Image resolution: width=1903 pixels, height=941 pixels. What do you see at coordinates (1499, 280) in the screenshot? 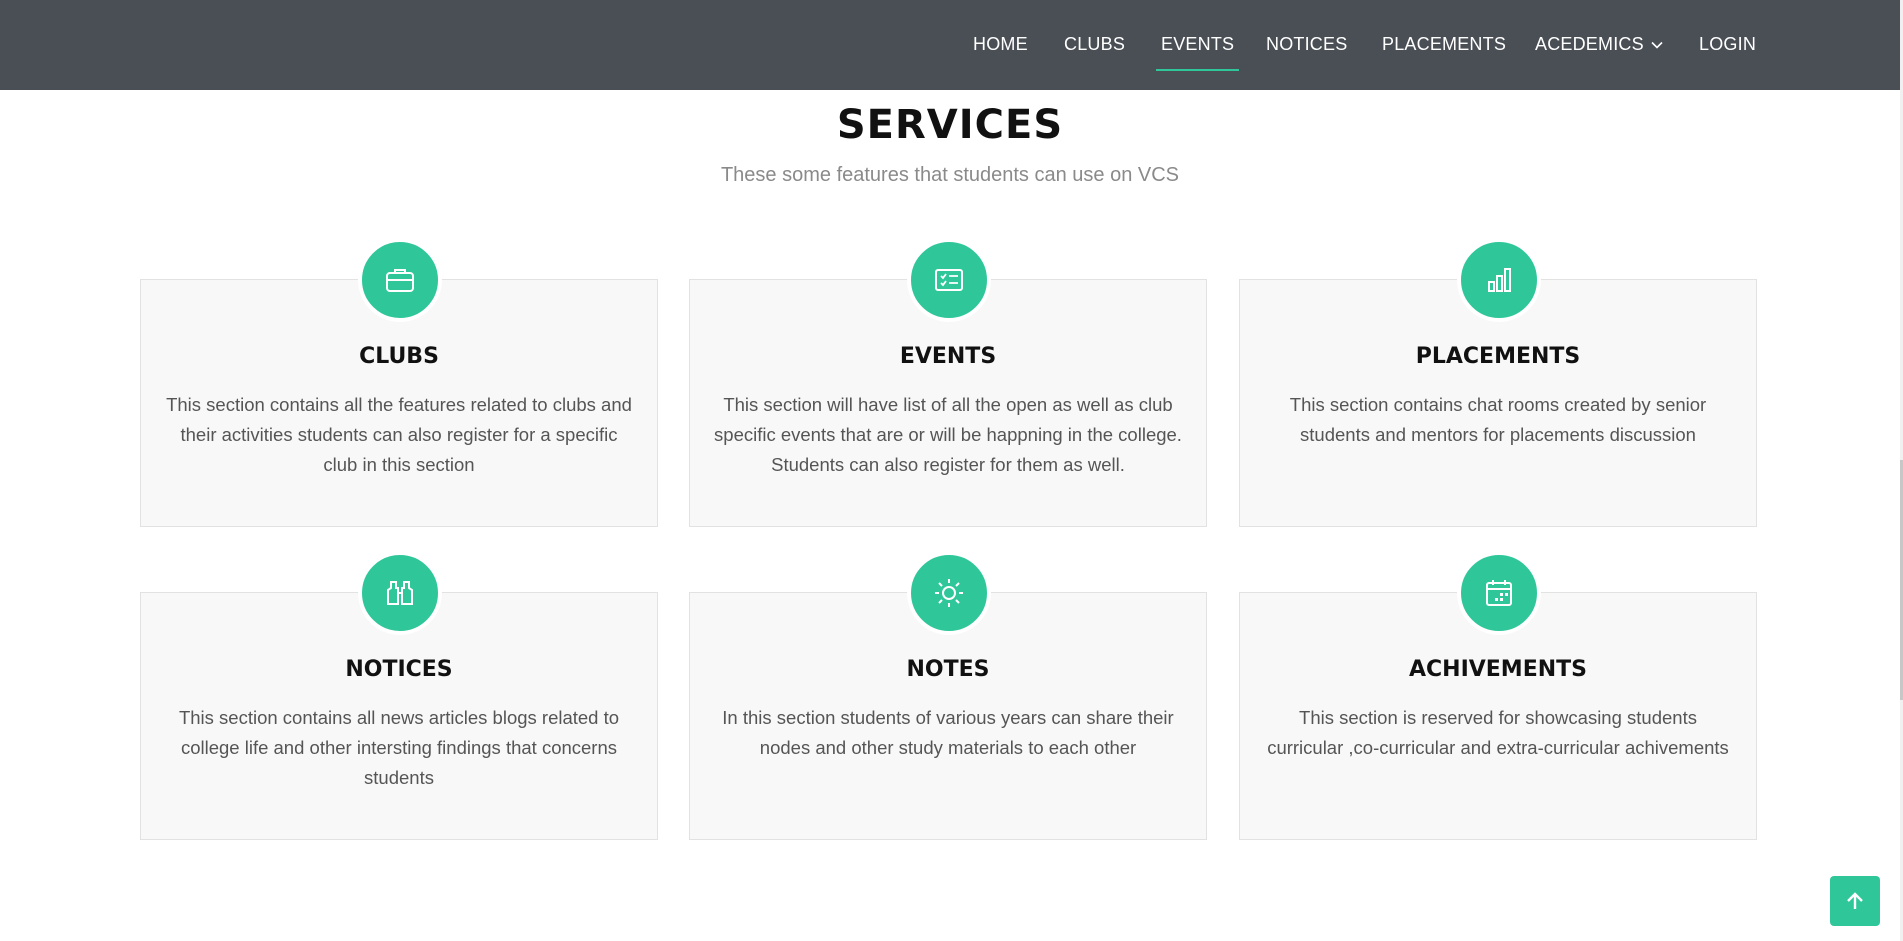
I see `bar-chart-icon` at bounding box center [1499, 280].